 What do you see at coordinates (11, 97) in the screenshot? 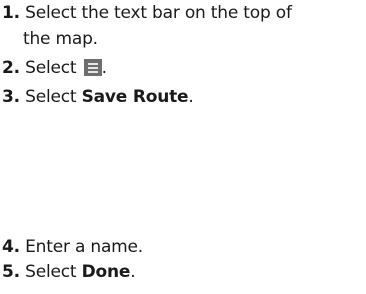
I see `step-number: 3.` at bounding box center [11, 97].